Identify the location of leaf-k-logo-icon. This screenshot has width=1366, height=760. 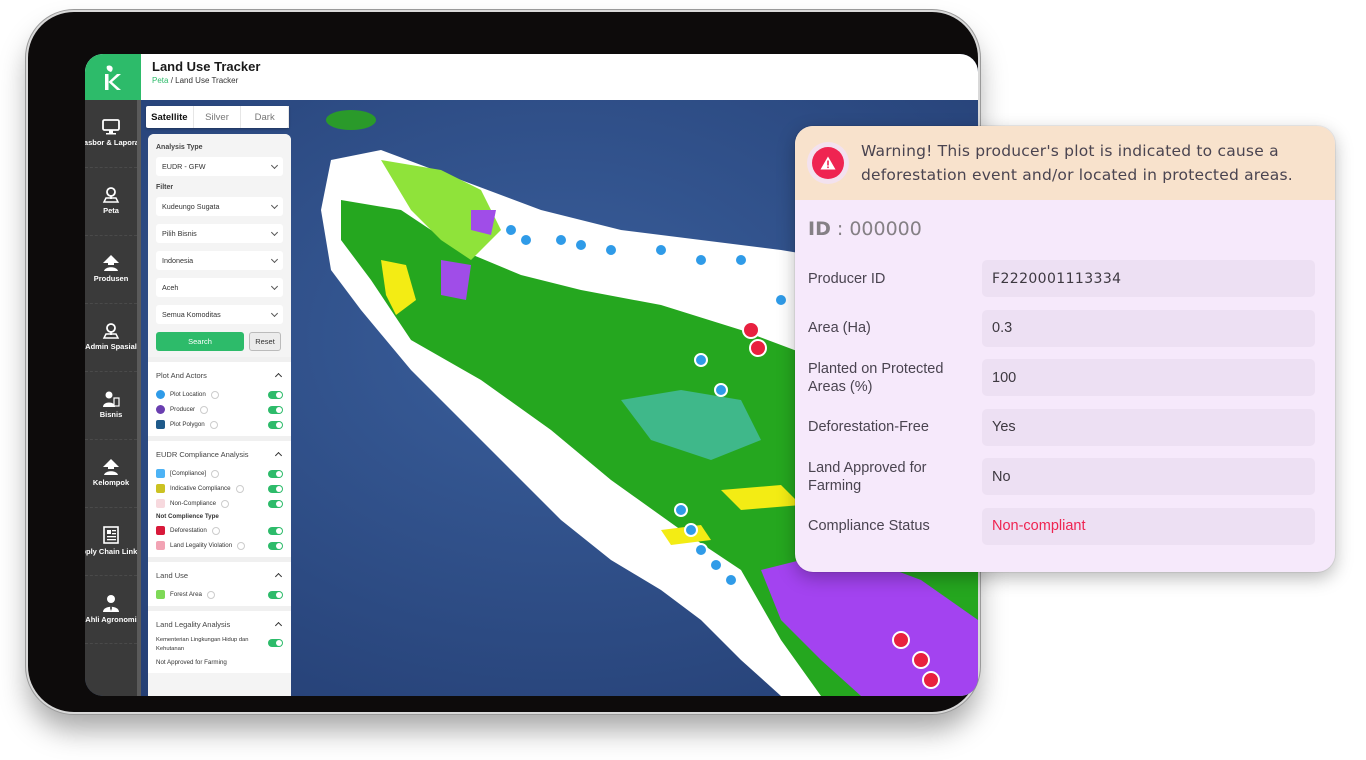
(113, 77).